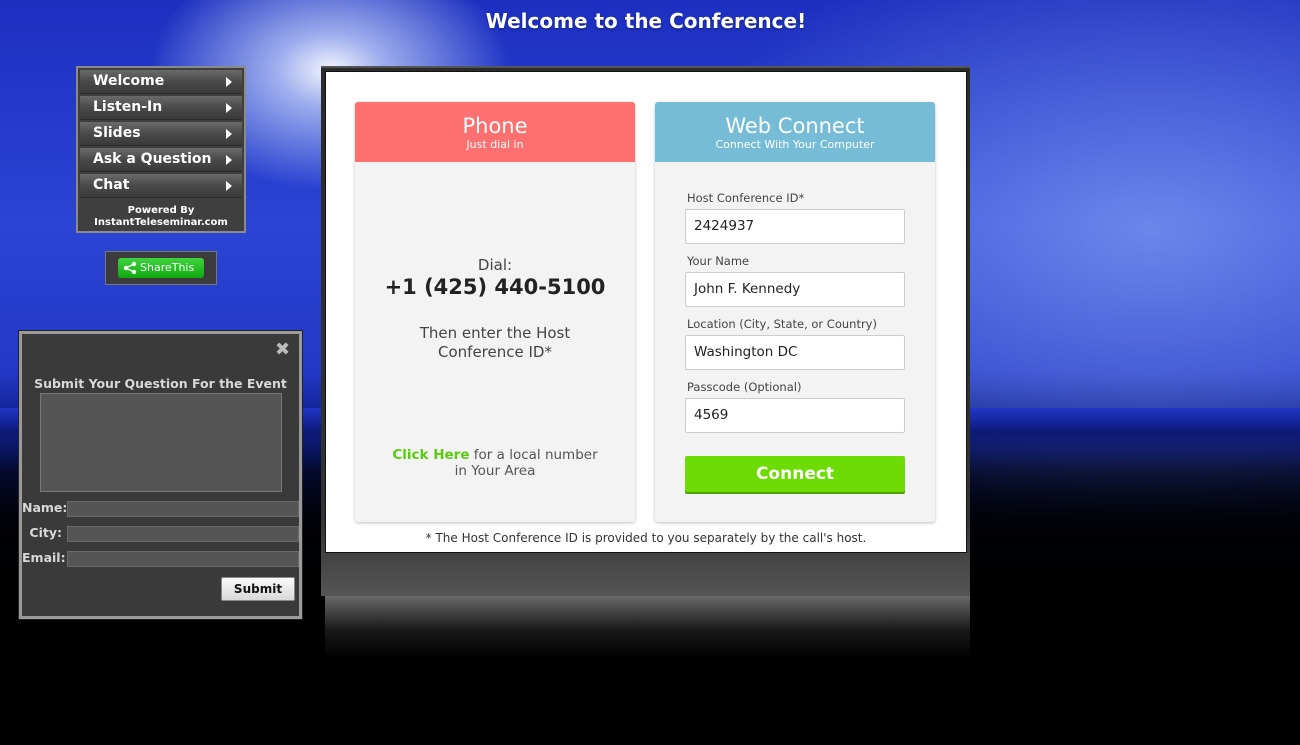 This screenshot has height=745, width=1300. I want to click on dial-note-line2: Conference ID*, so click(495, 352).